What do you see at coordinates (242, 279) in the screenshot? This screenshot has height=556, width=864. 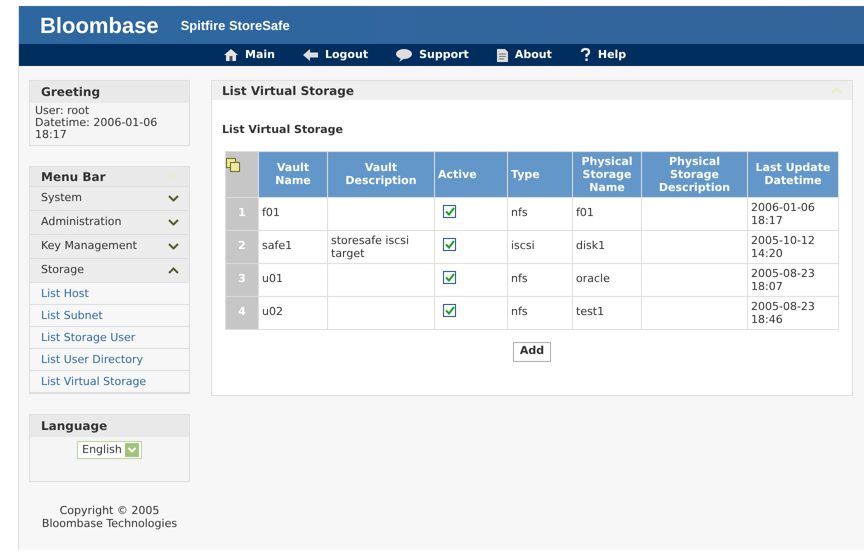 I see `row-number: 3` at bounding box center [242, 279].